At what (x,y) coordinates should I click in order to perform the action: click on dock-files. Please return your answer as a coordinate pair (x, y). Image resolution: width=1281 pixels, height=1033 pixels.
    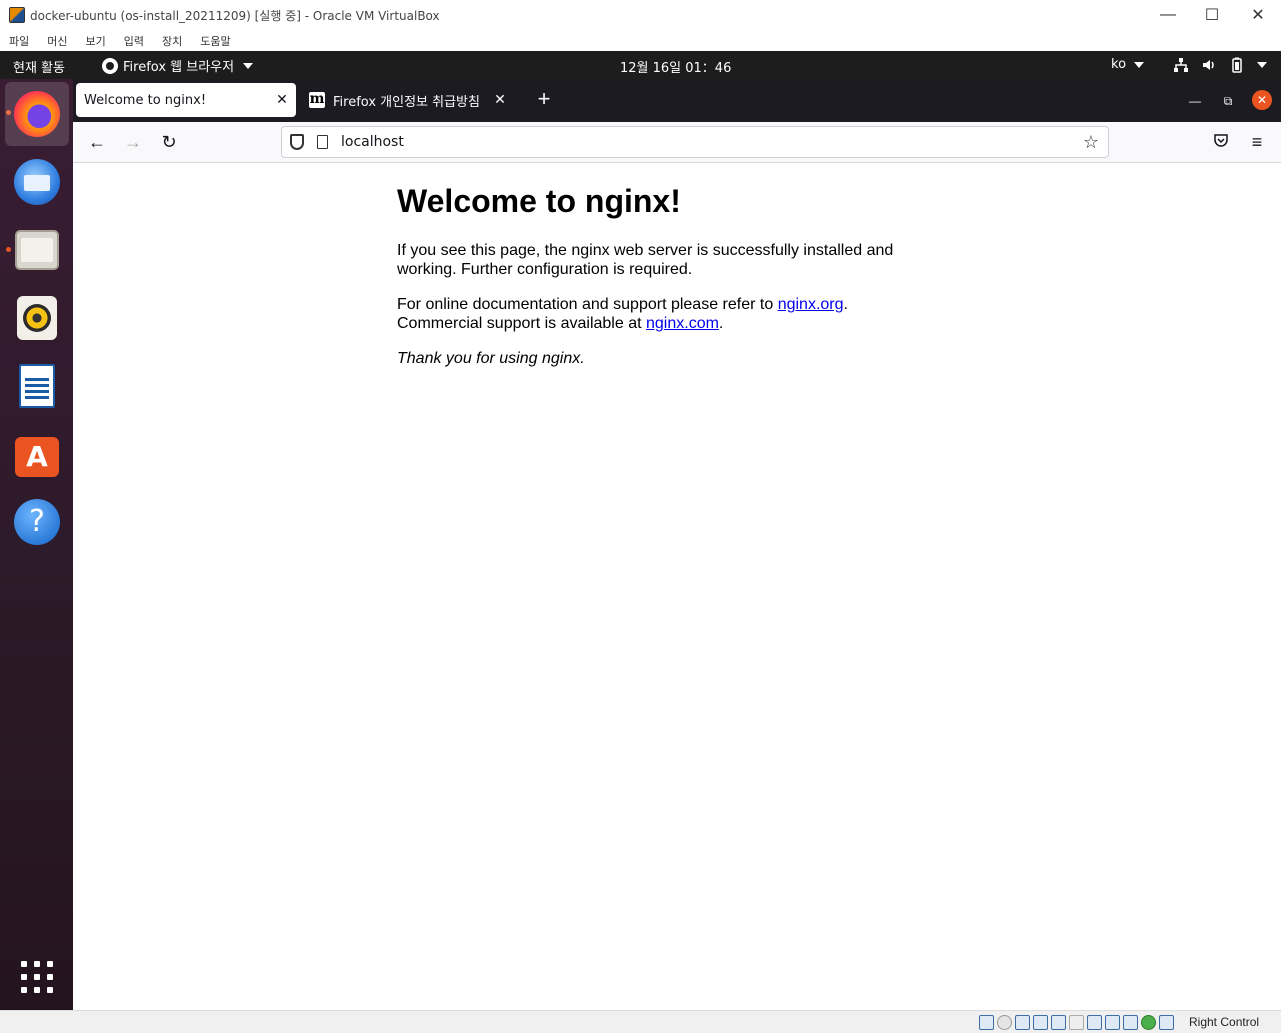
    Looking at the image, I should click on (37, 250).